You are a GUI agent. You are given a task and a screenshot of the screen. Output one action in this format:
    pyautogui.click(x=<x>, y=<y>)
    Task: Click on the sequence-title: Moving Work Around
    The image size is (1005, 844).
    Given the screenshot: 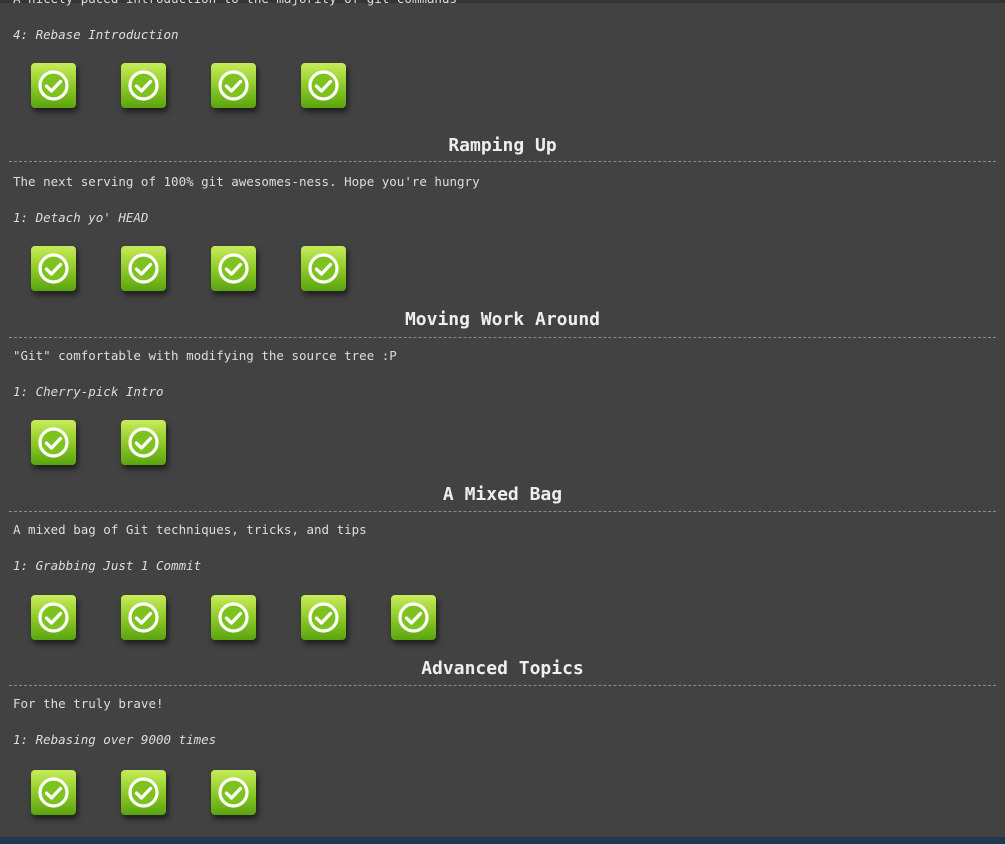 What is the action you would take?
    pyautogui.click(x=502, y=319)
    